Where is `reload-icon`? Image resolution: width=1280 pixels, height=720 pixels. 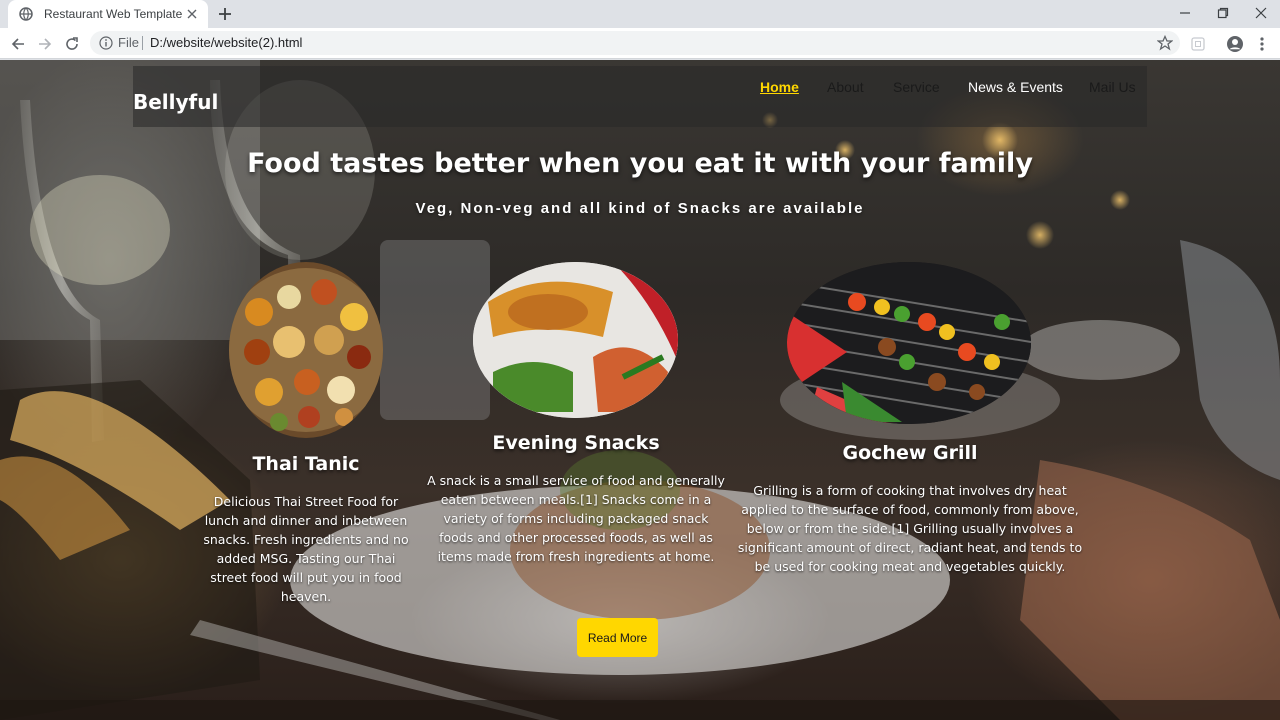 reload-icon is located at coordinates (72, 44).